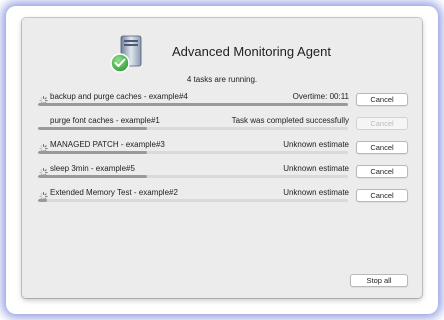 This screenshot has width=444, height=320. Describe the element at coordinates (105, 120) in the screenshot. I see `task-name: purge font caches - example#1` at that location.